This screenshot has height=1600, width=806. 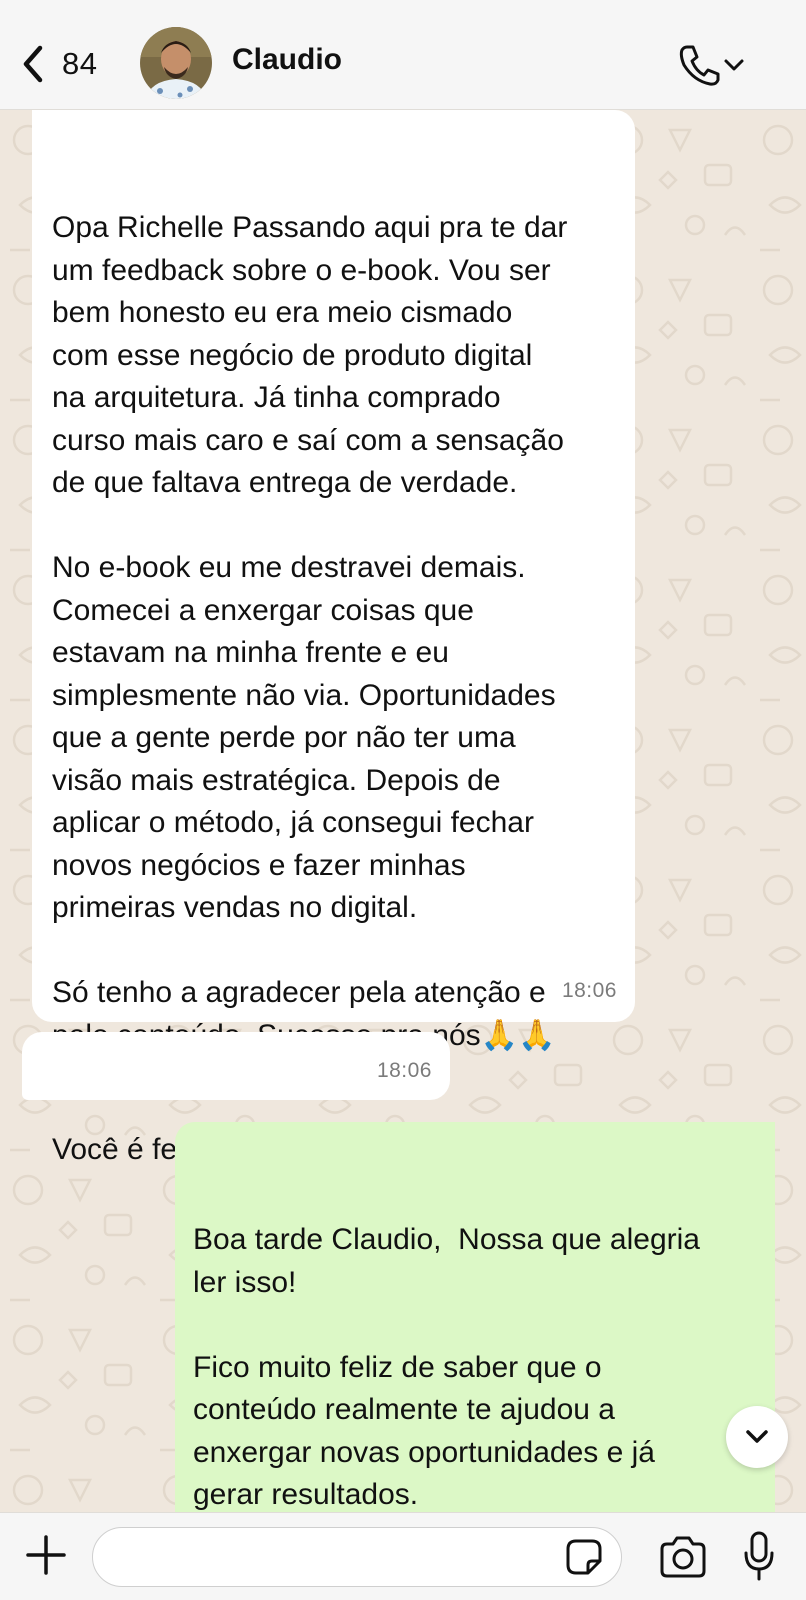 I want to click on plus-icon, so click(x=46, y=1555).